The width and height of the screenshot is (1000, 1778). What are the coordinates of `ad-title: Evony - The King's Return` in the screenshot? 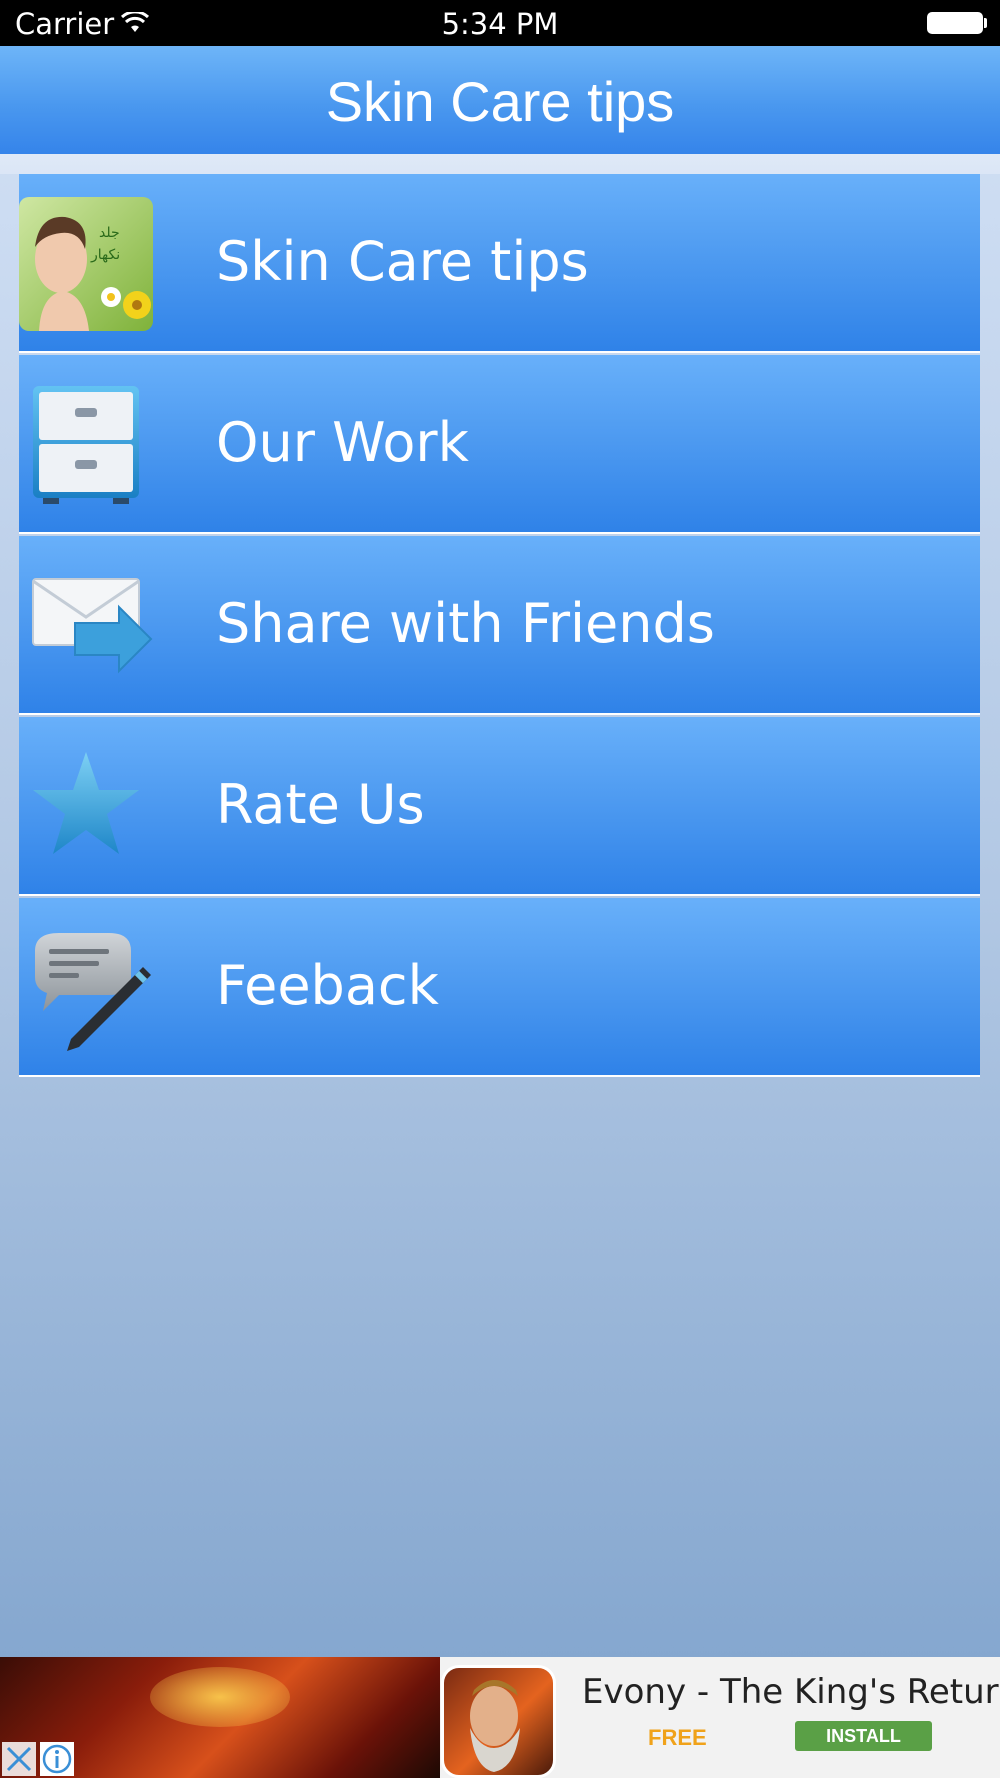 It's located at (791, 1692).